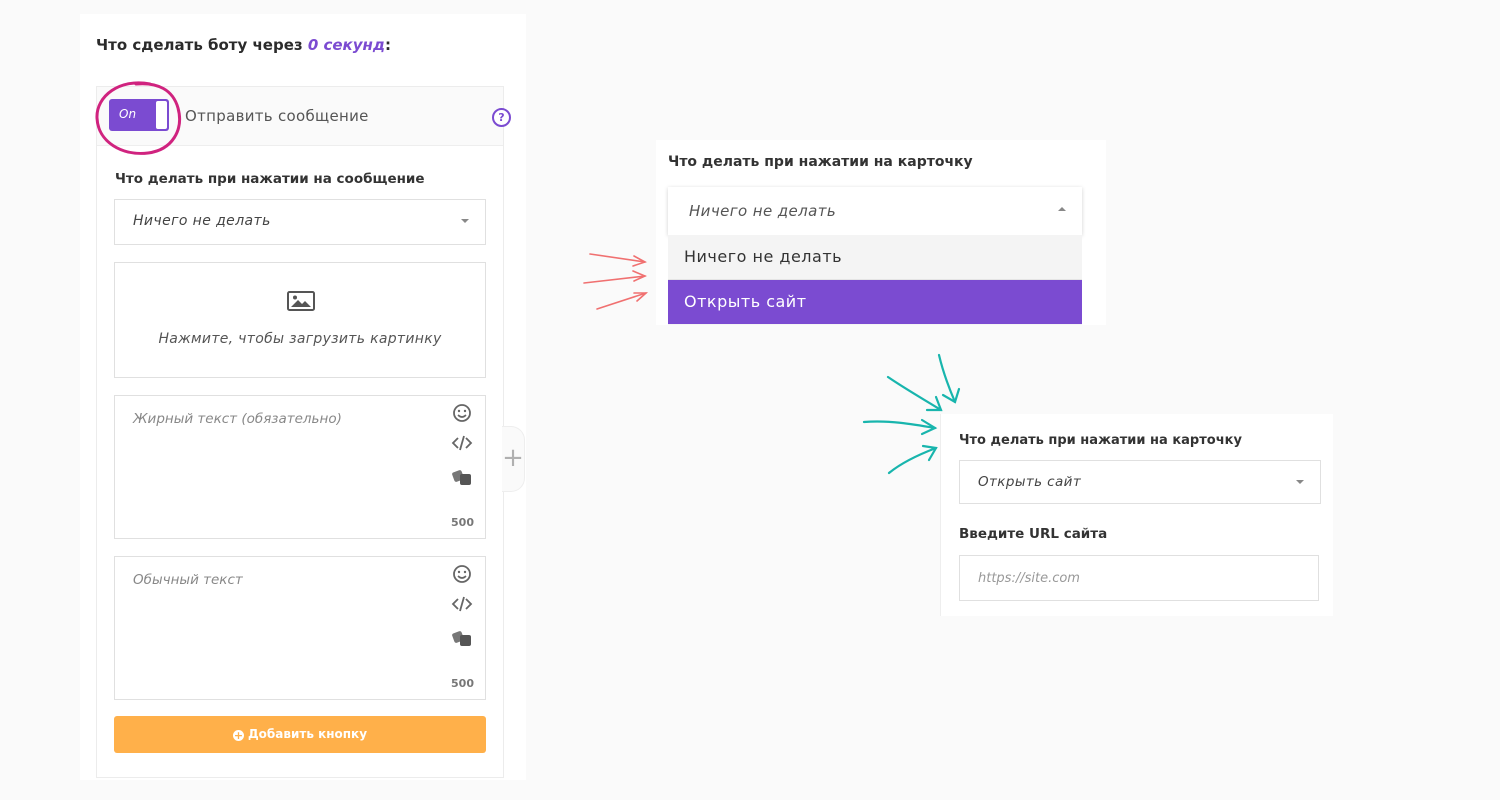 The height and width of the screenshot is (800, 1500). What do you see at coordinates (616, 281) in the screenshot?
I see `red-arrows` at bounding box center [616, 281].